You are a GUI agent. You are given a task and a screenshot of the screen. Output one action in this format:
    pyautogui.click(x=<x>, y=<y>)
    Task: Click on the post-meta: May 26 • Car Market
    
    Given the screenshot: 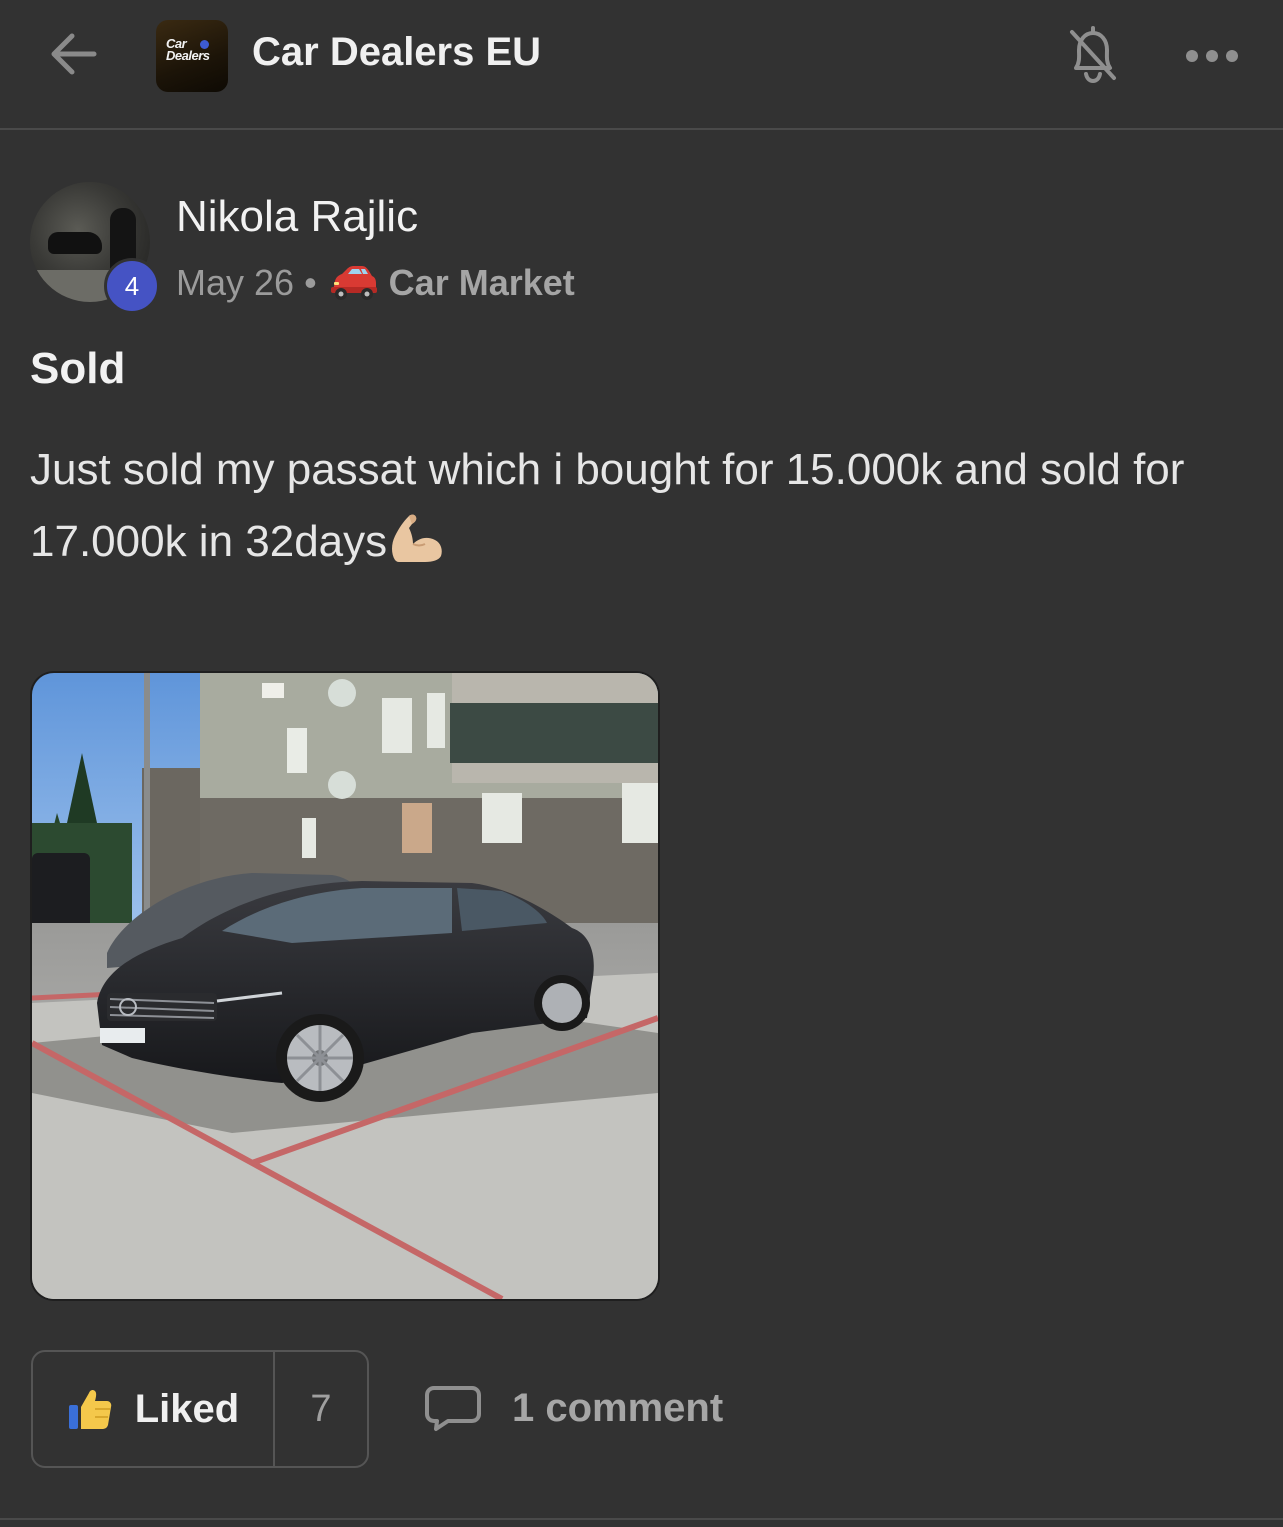 What is the action you would take?
    pyautogui.click(x=375, y=283)
    